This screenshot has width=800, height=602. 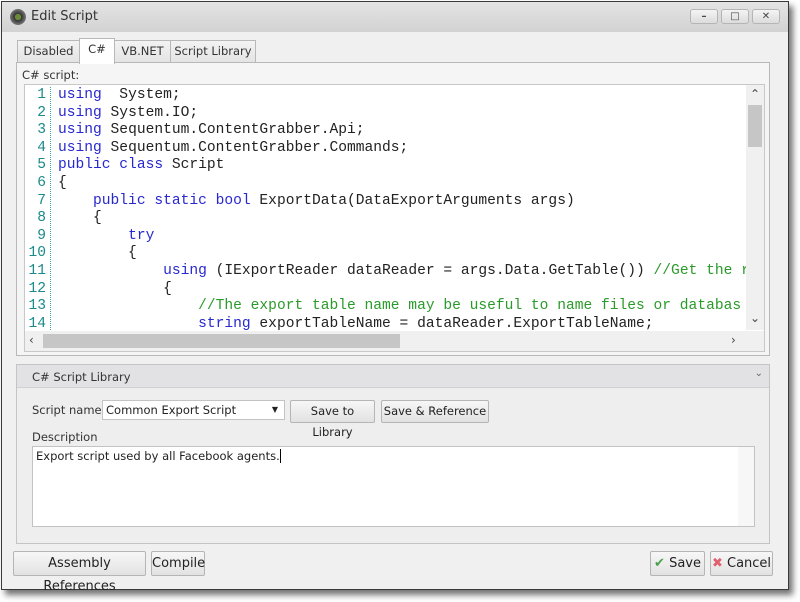 What do you see at coordinates (37, 306) in the screenshot?
I see `line-number: 13` at bounding box center [37, 306].